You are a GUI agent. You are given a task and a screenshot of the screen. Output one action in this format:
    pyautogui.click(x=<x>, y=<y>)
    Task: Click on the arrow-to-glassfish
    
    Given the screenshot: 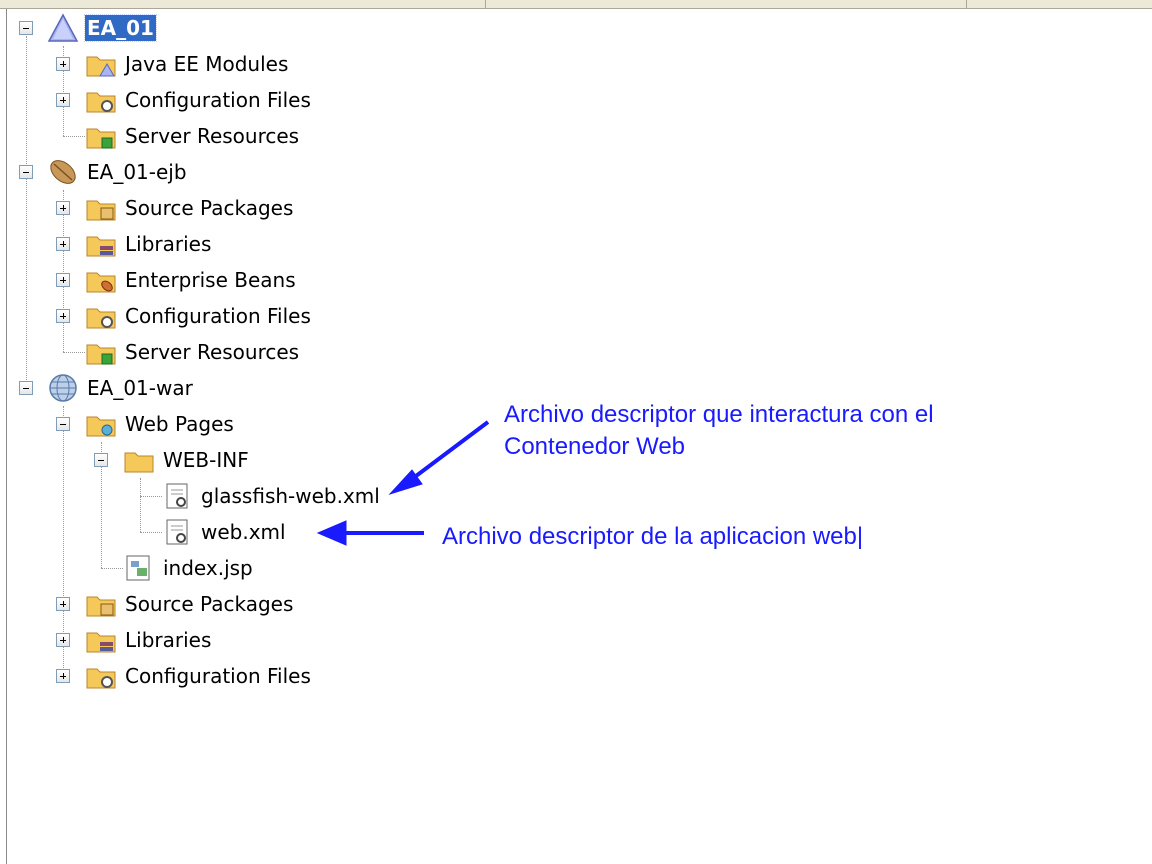 What is the action you would take?
    pyautogui.click(x=439, y=458)
    